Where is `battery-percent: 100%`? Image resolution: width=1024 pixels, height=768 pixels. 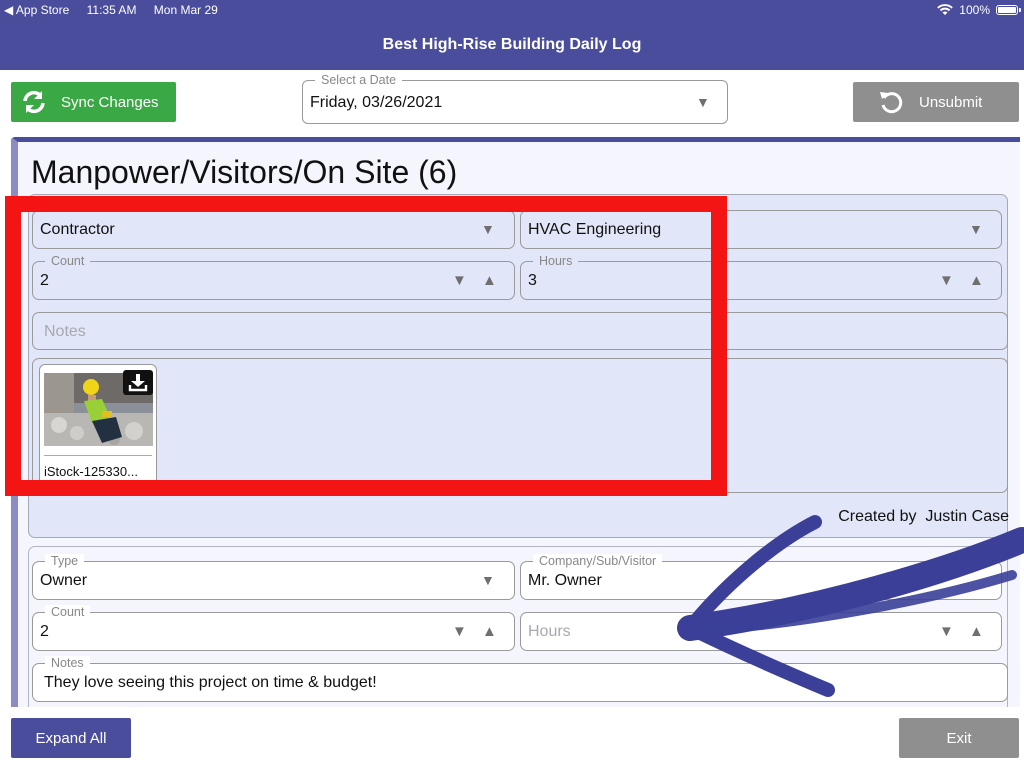
battery-percent: 100% is located at coordinates (974, 10).